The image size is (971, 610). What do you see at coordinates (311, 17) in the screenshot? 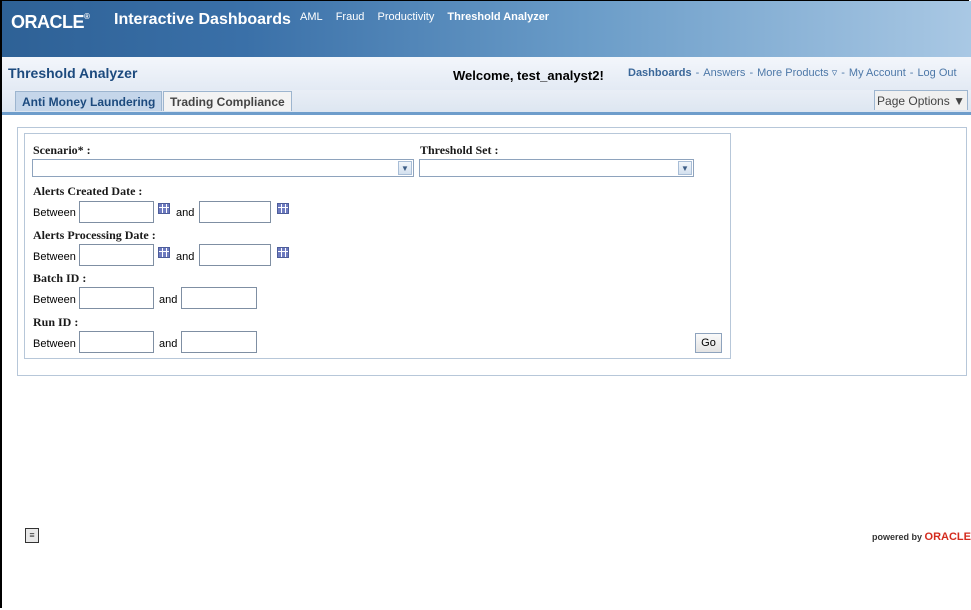
I see `nav-aml: AML` at bounding box center [311, 17].